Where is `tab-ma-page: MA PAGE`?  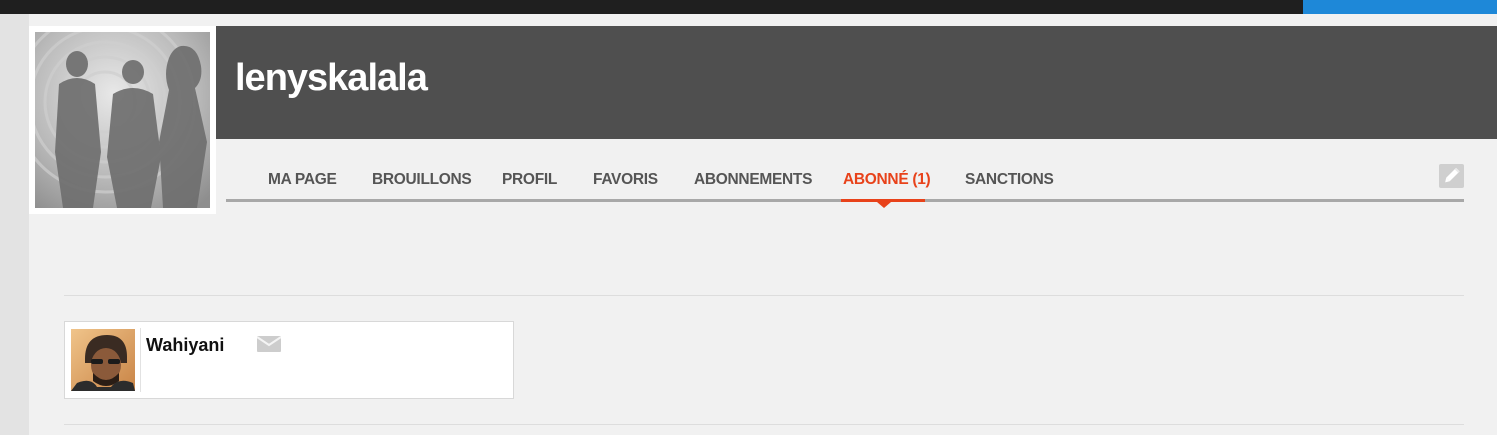 tab-ma-page: MA PAGE is located at coordinates (302, 179).